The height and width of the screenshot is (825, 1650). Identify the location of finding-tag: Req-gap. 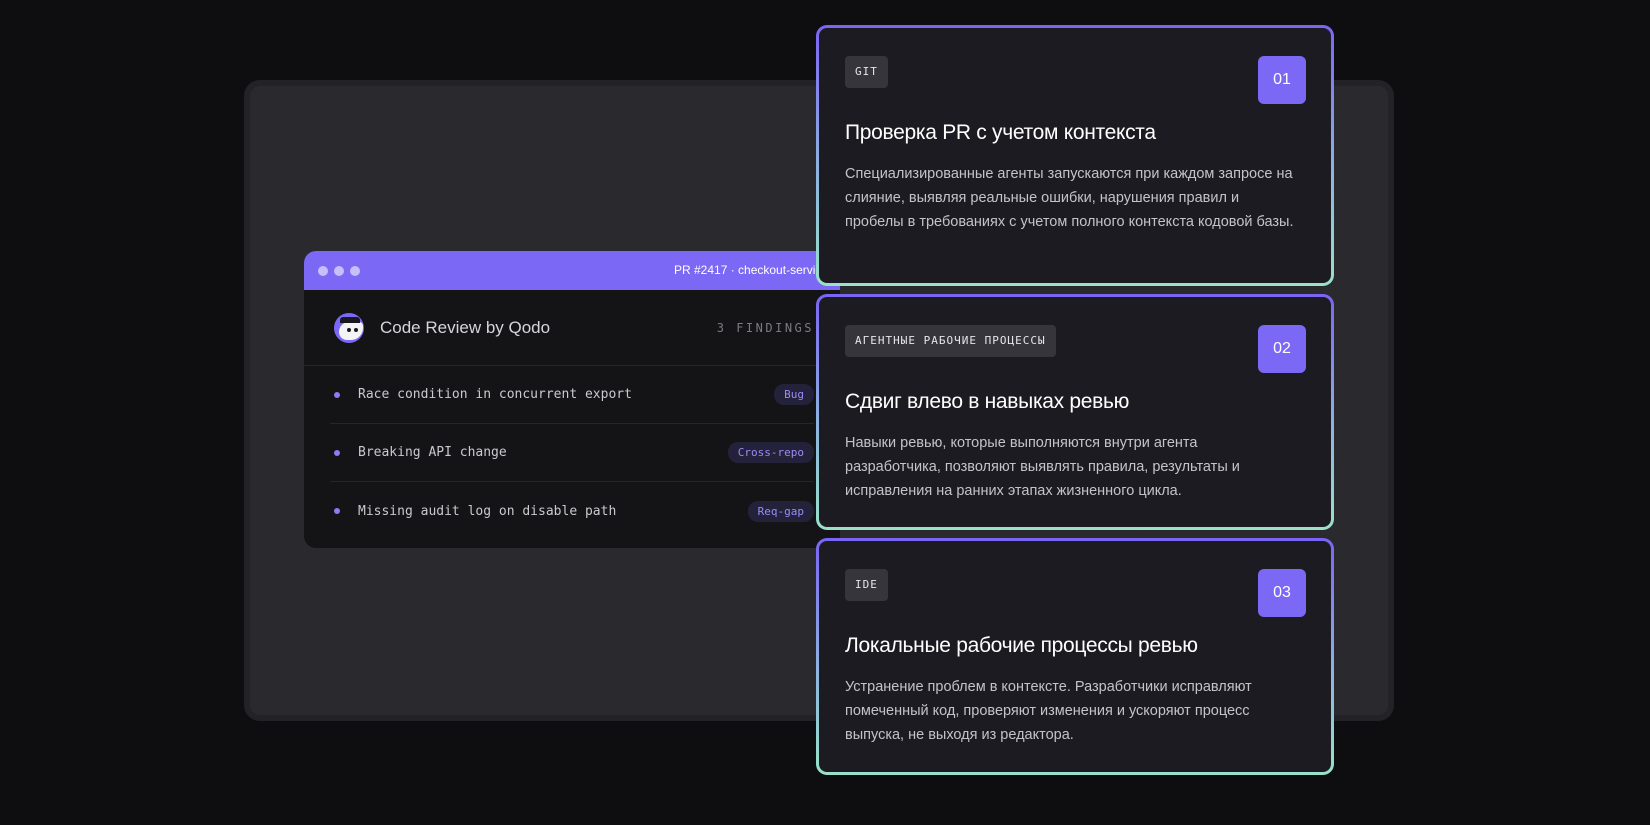
(780, 511).